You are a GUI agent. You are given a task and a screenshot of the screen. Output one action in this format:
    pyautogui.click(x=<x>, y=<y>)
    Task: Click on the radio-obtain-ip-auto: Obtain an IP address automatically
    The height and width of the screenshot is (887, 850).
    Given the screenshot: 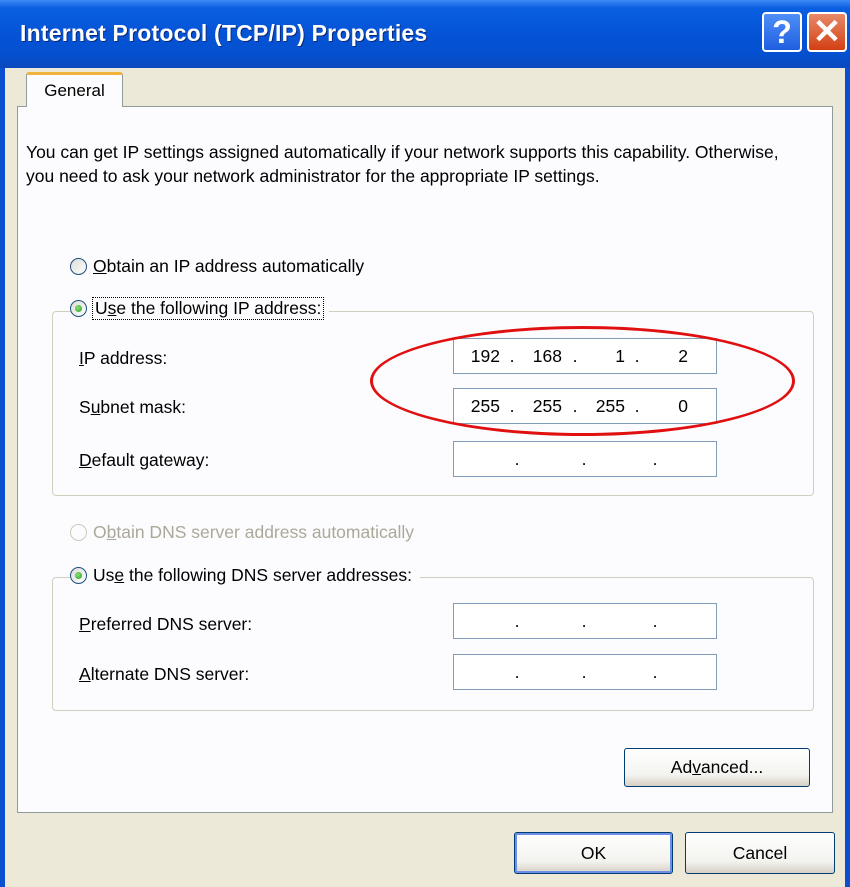 What is the action you would take?
    pyautogui.click(x=217, y=266)
    